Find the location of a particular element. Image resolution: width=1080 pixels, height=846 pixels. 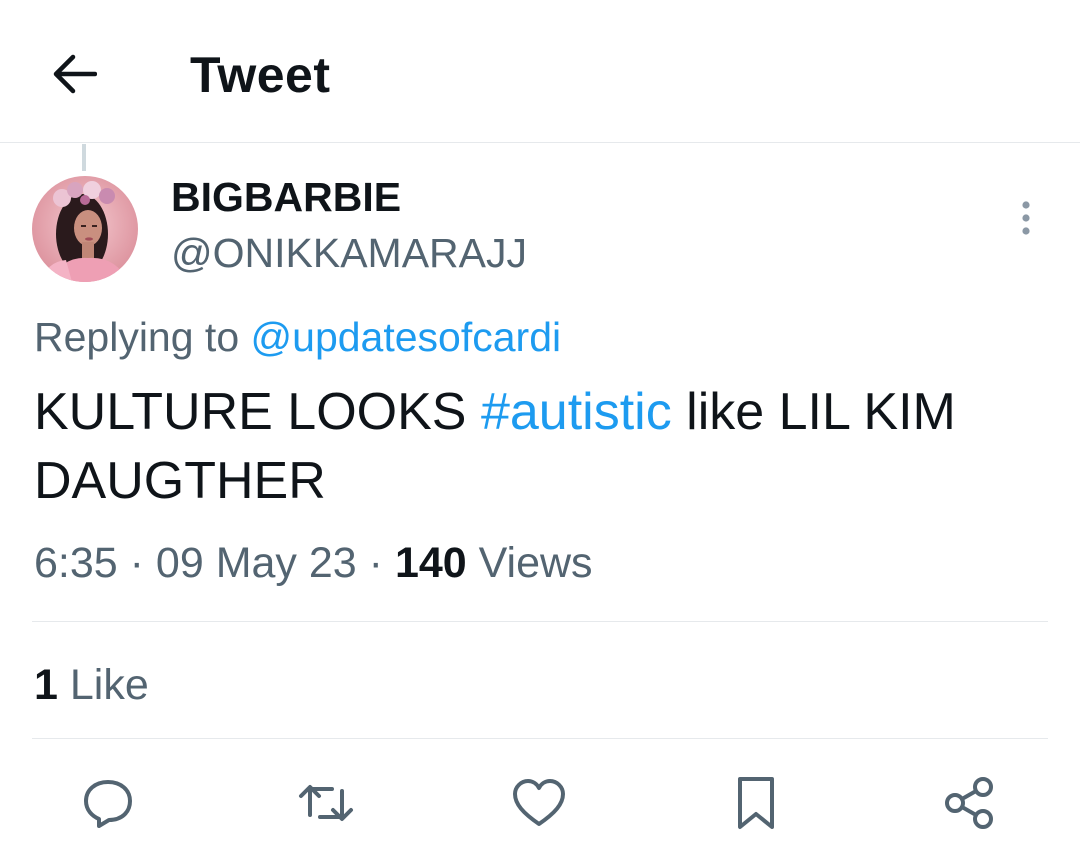

like-button is located at coordinates (539, 803).